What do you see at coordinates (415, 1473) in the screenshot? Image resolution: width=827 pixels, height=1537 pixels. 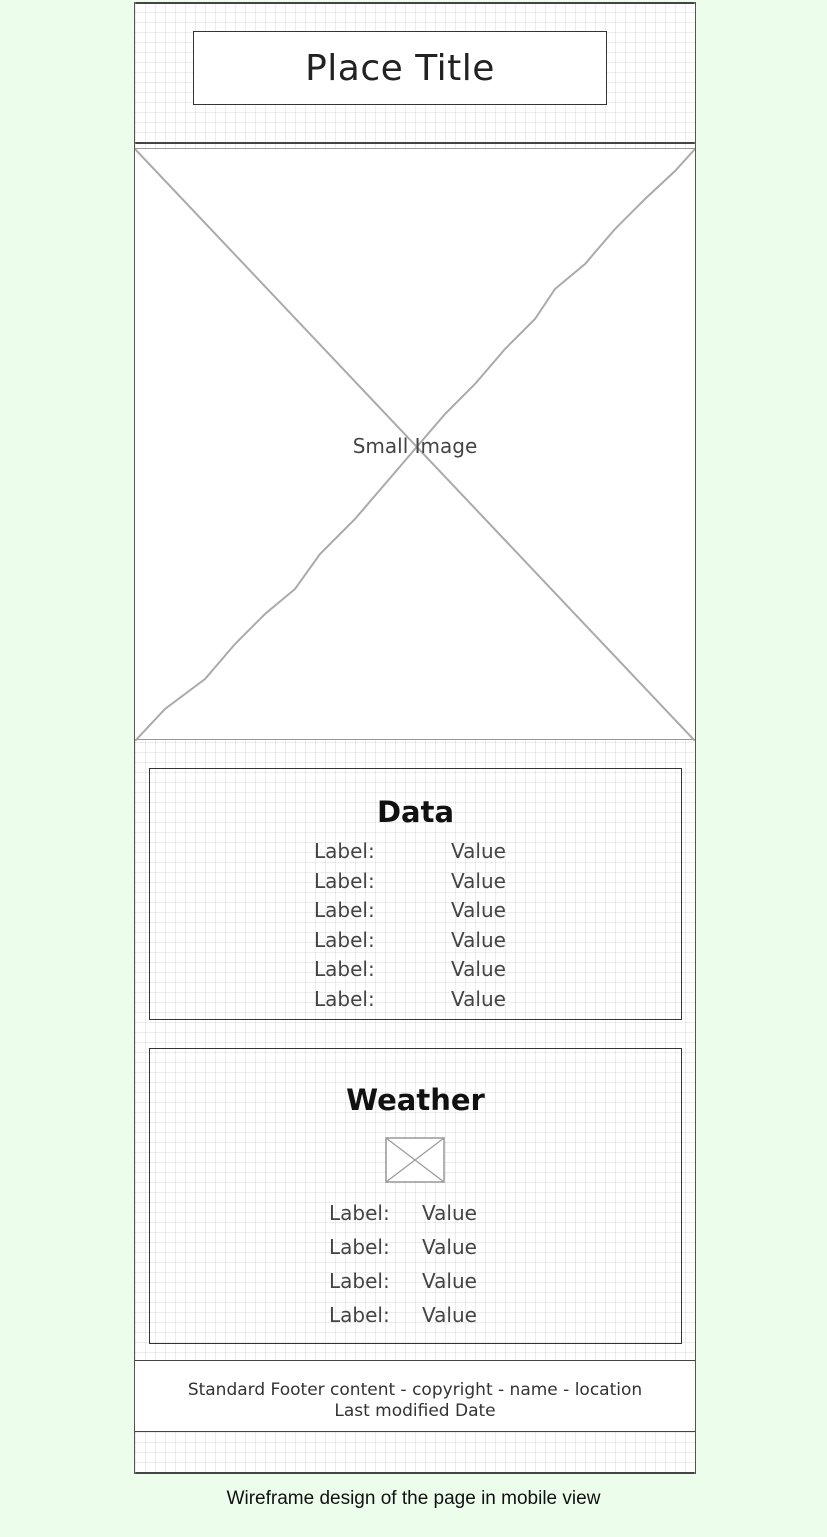 I see `frame-bottom-border` at bounding box center [415, 1473].